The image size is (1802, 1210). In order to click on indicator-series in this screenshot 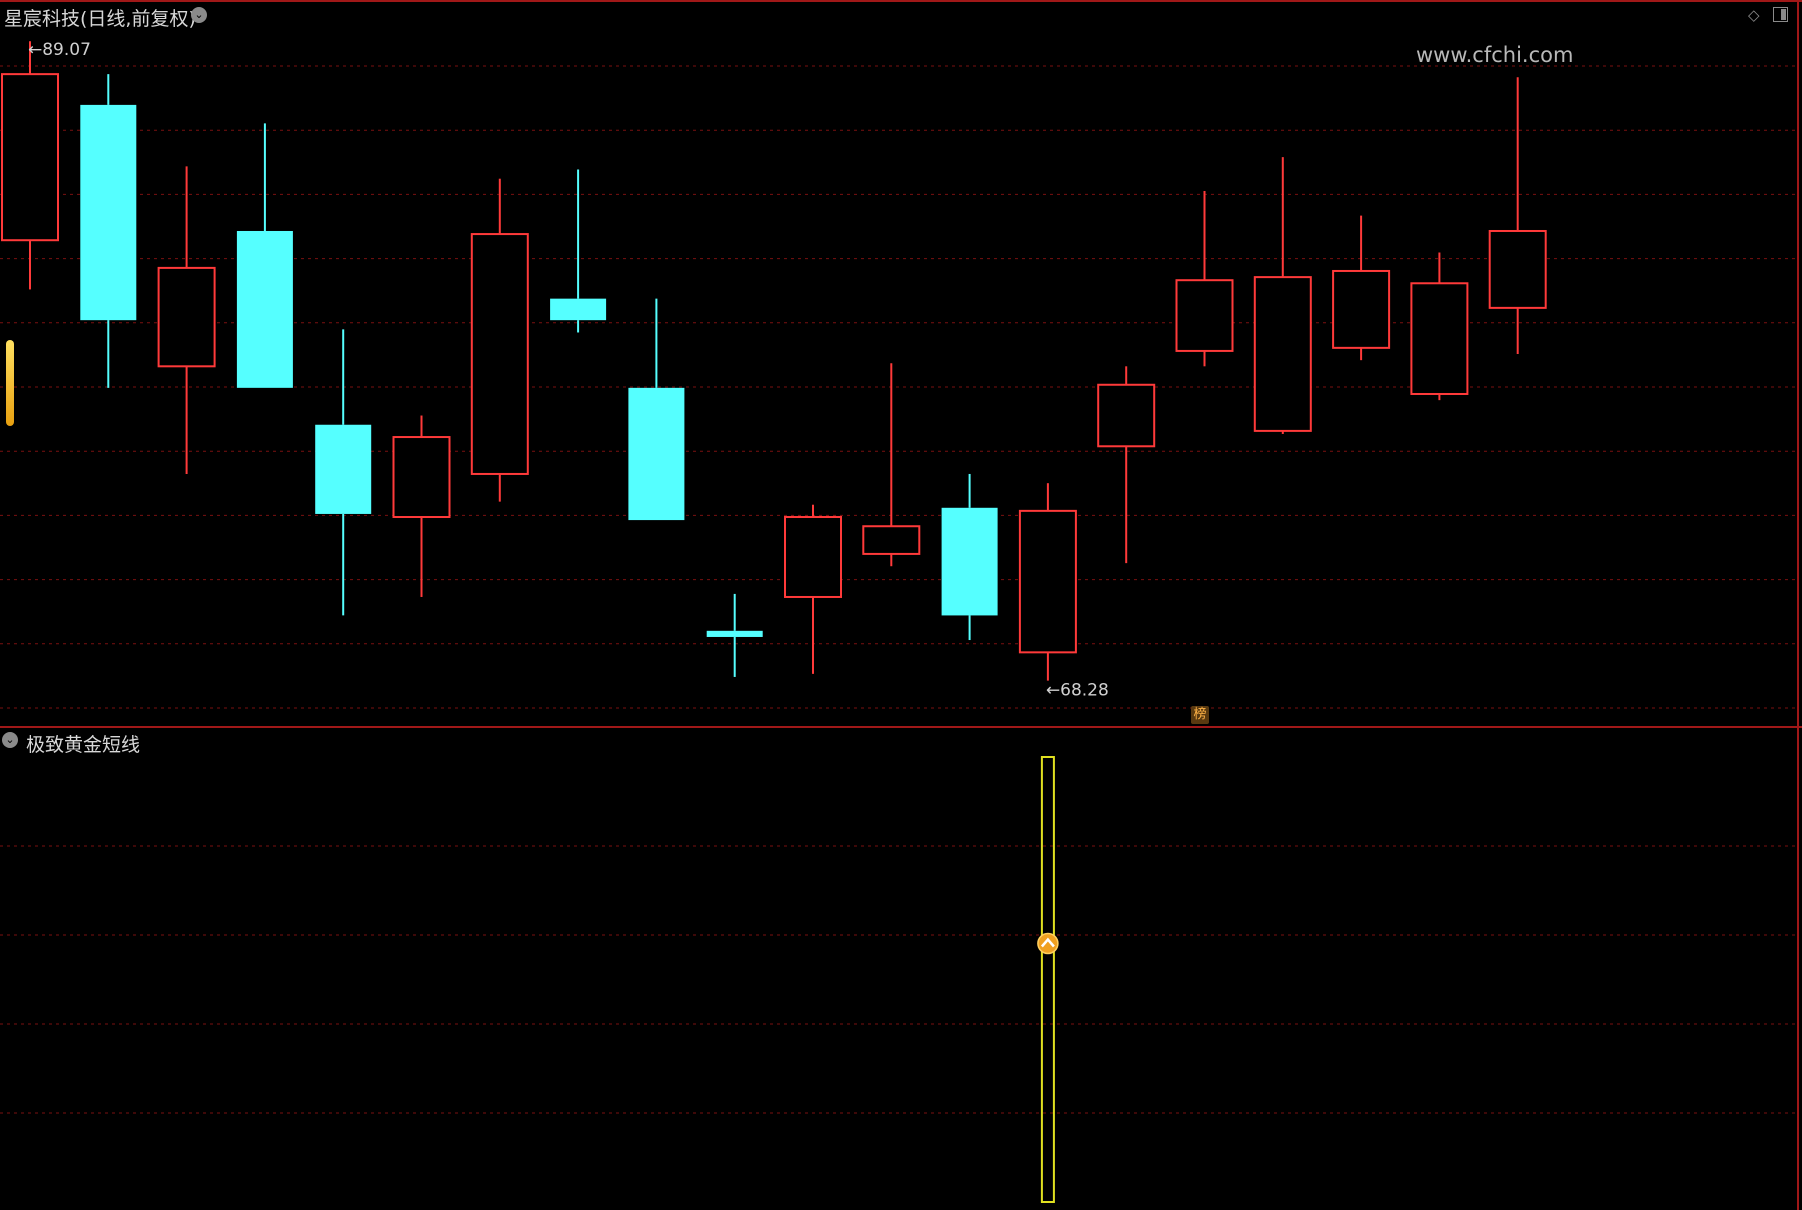, I will do `click(1048, 979)`.